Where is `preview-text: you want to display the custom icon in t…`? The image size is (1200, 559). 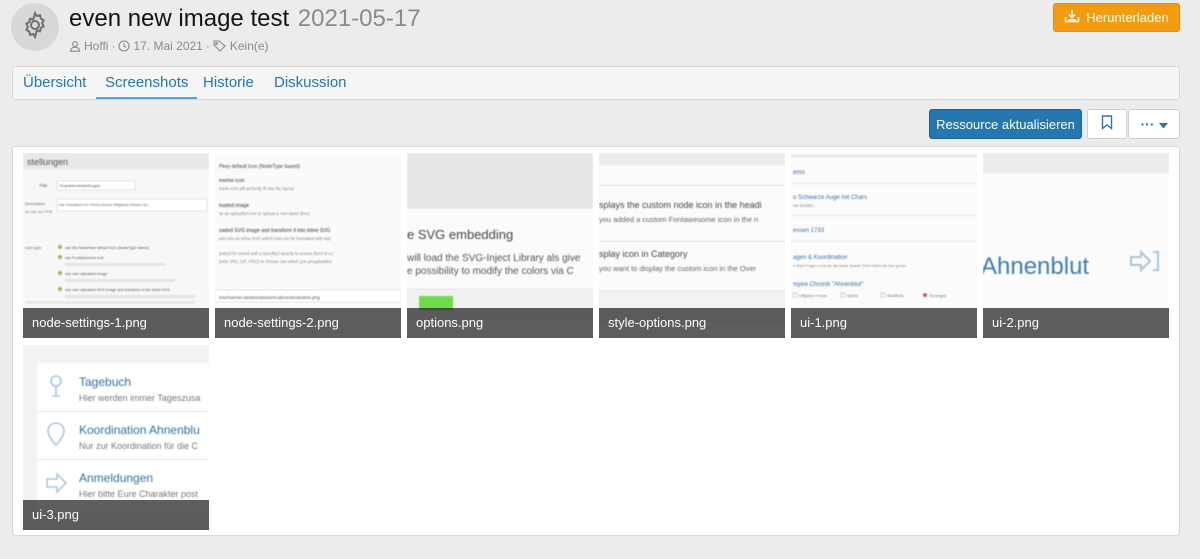 preview-text: you want to display the custom icon in t… is located at coordinates (678, 268).